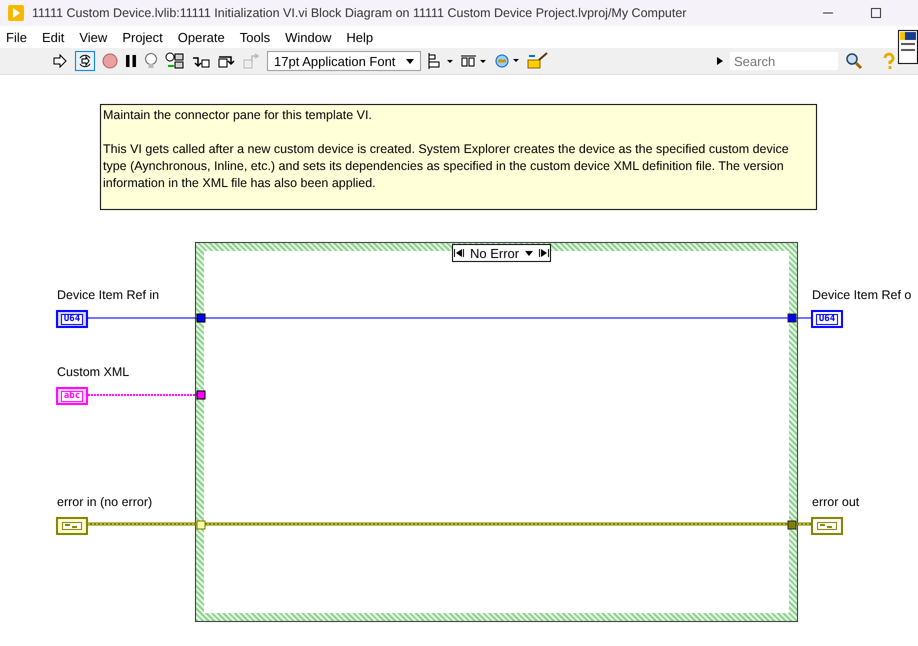  Describe the element at coordinates (363, 37) in the screenshot. I see `menu-item: Help` at that location.